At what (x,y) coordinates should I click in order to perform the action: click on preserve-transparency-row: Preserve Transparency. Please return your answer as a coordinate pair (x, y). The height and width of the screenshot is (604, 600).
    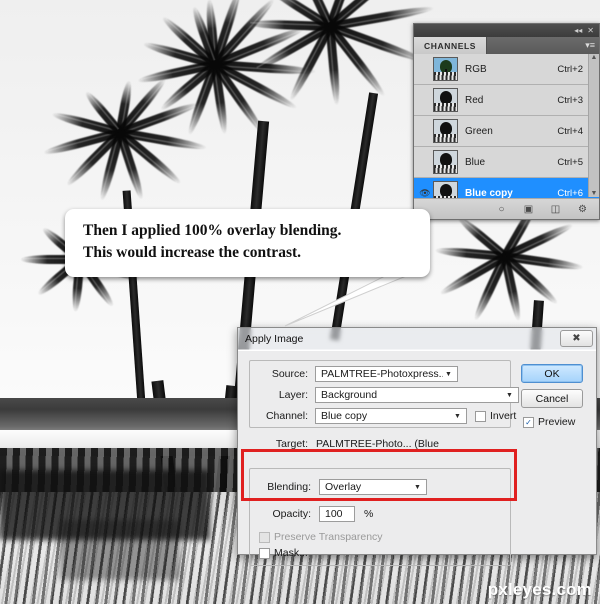
    Looking at the image, I should click on (321, 537).